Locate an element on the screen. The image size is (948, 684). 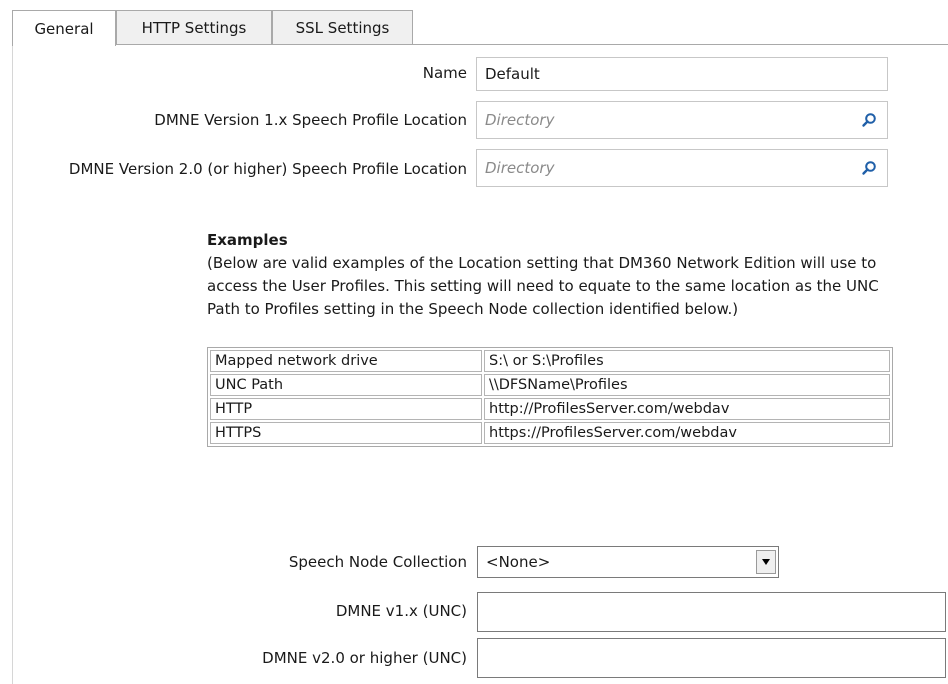
unc-v2-label: DMNE v2.0 or higher (UNC) is located at coordinates (364, 658).